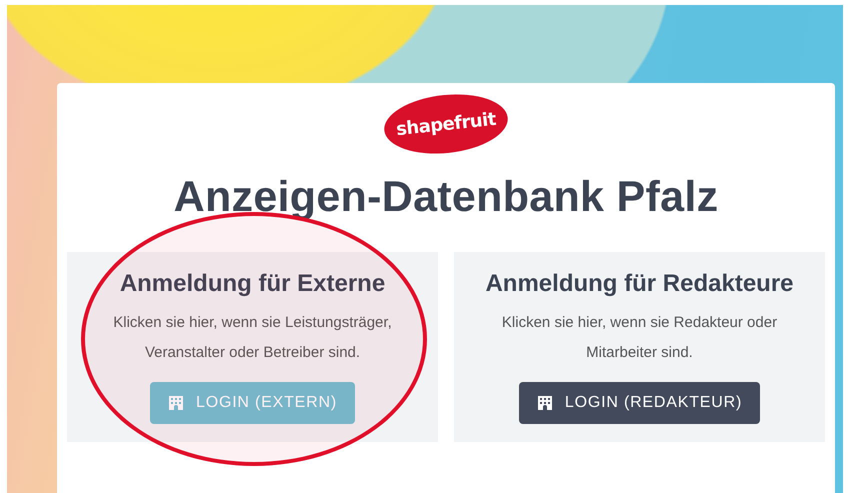 Image resolution: width=850 pixels, height=493 pixels. Describe the element at coordinates (639, 338) in the screenshot. I see `panel-description: Klicken sie hier, wenn sie Redakteur oder Mitarbeiter sind.` at that location.